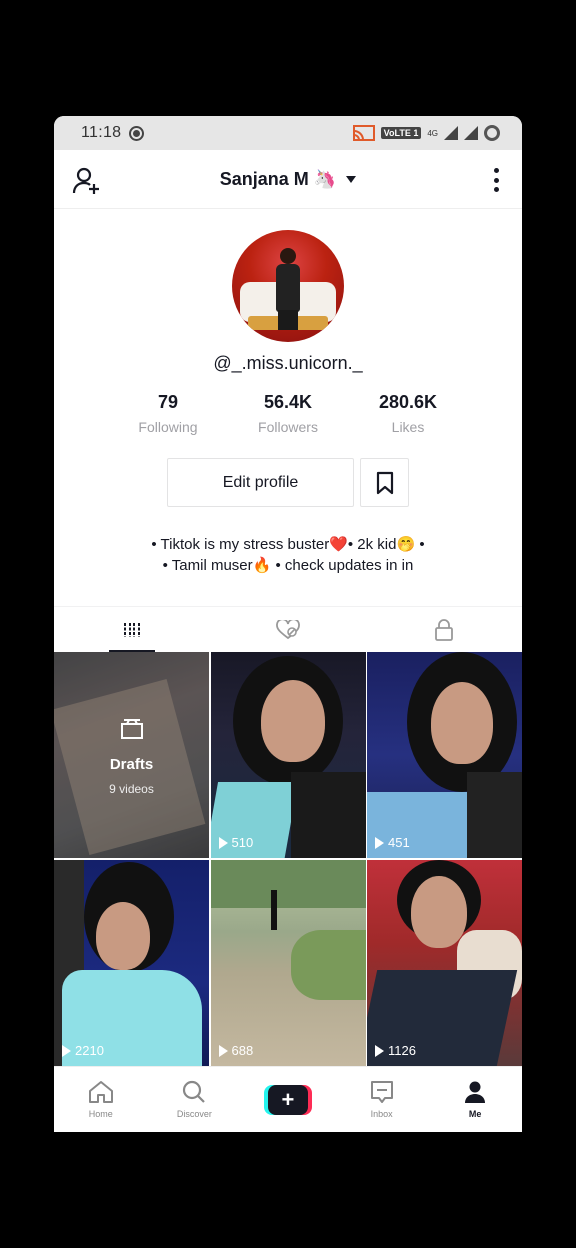 The height and width of the screenshot is (1248, 576). What do you see at coordinates (432, 133) in the screenshot?
I see `network-type: 4G` at bounding box center [432, 133].